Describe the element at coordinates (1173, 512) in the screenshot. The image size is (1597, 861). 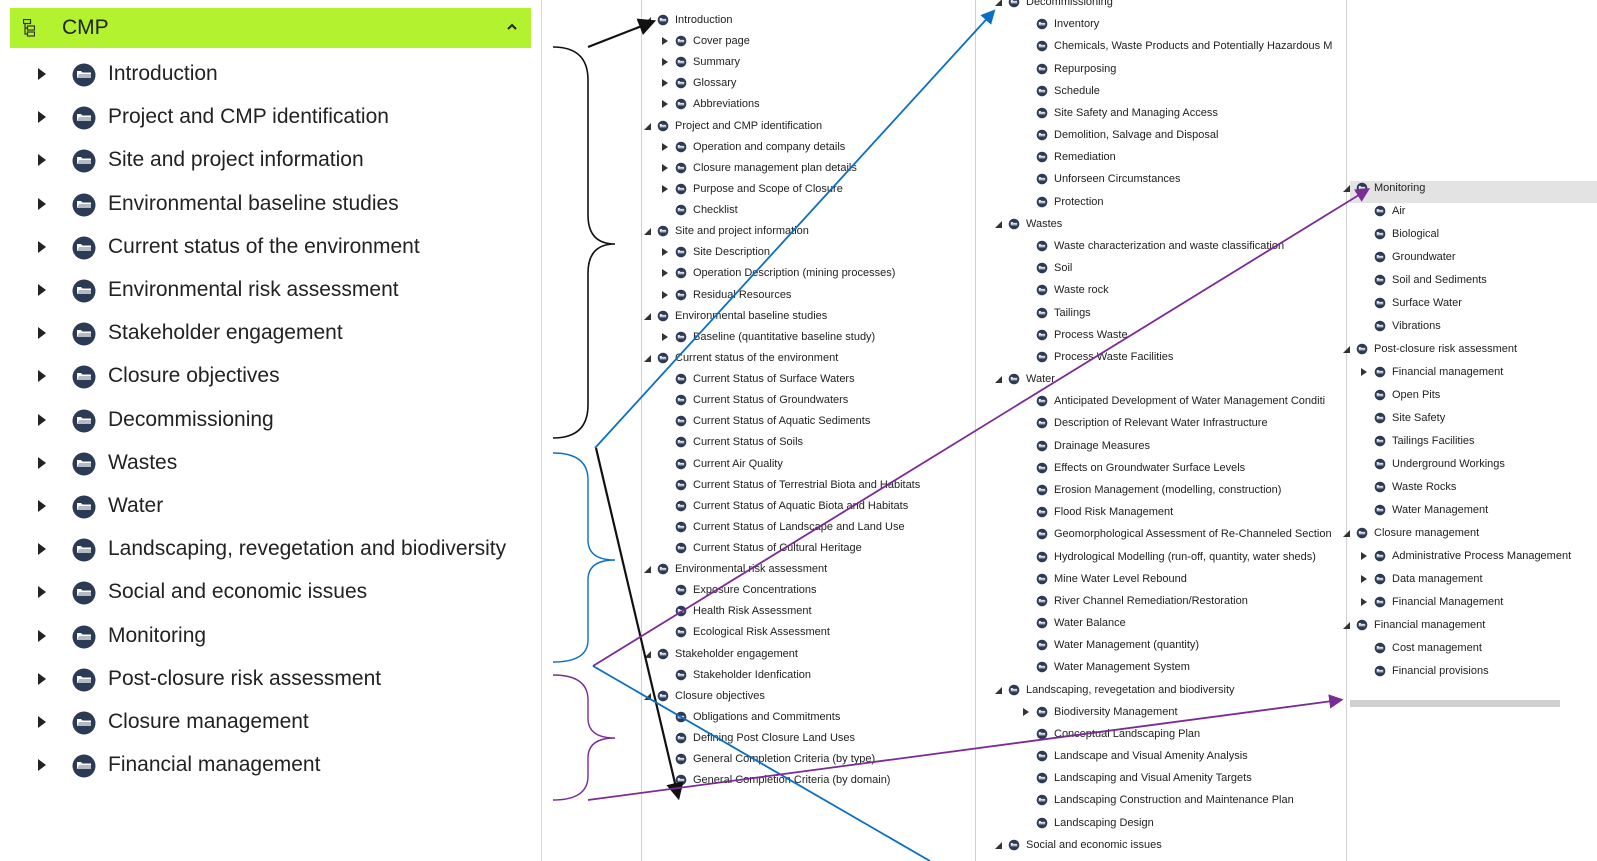
I see `tree-item-row: Flood Risk Management` at that location.